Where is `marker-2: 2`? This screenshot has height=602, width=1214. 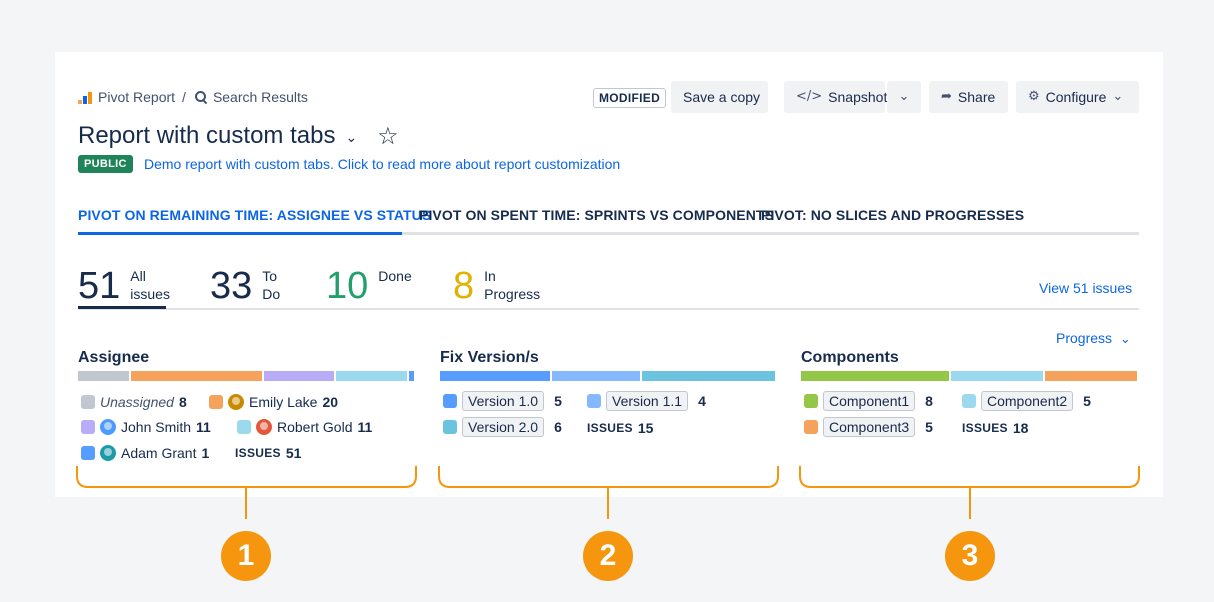 marker-2: 2 is located at coordinates (608, 556).